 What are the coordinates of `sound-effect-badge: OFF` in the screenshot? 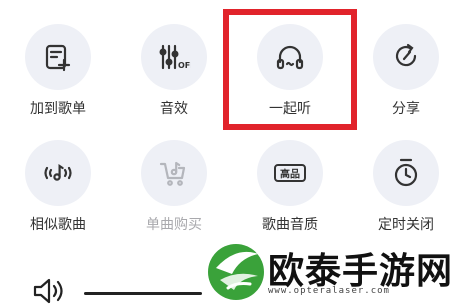 It's located at (184, 65).